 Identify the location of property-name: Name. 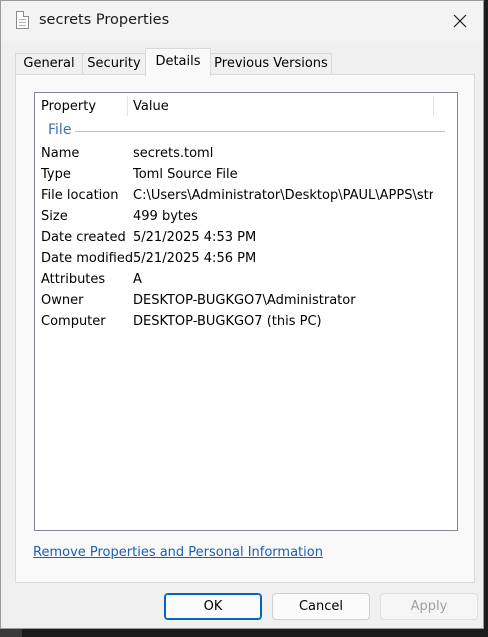
(60, 153).